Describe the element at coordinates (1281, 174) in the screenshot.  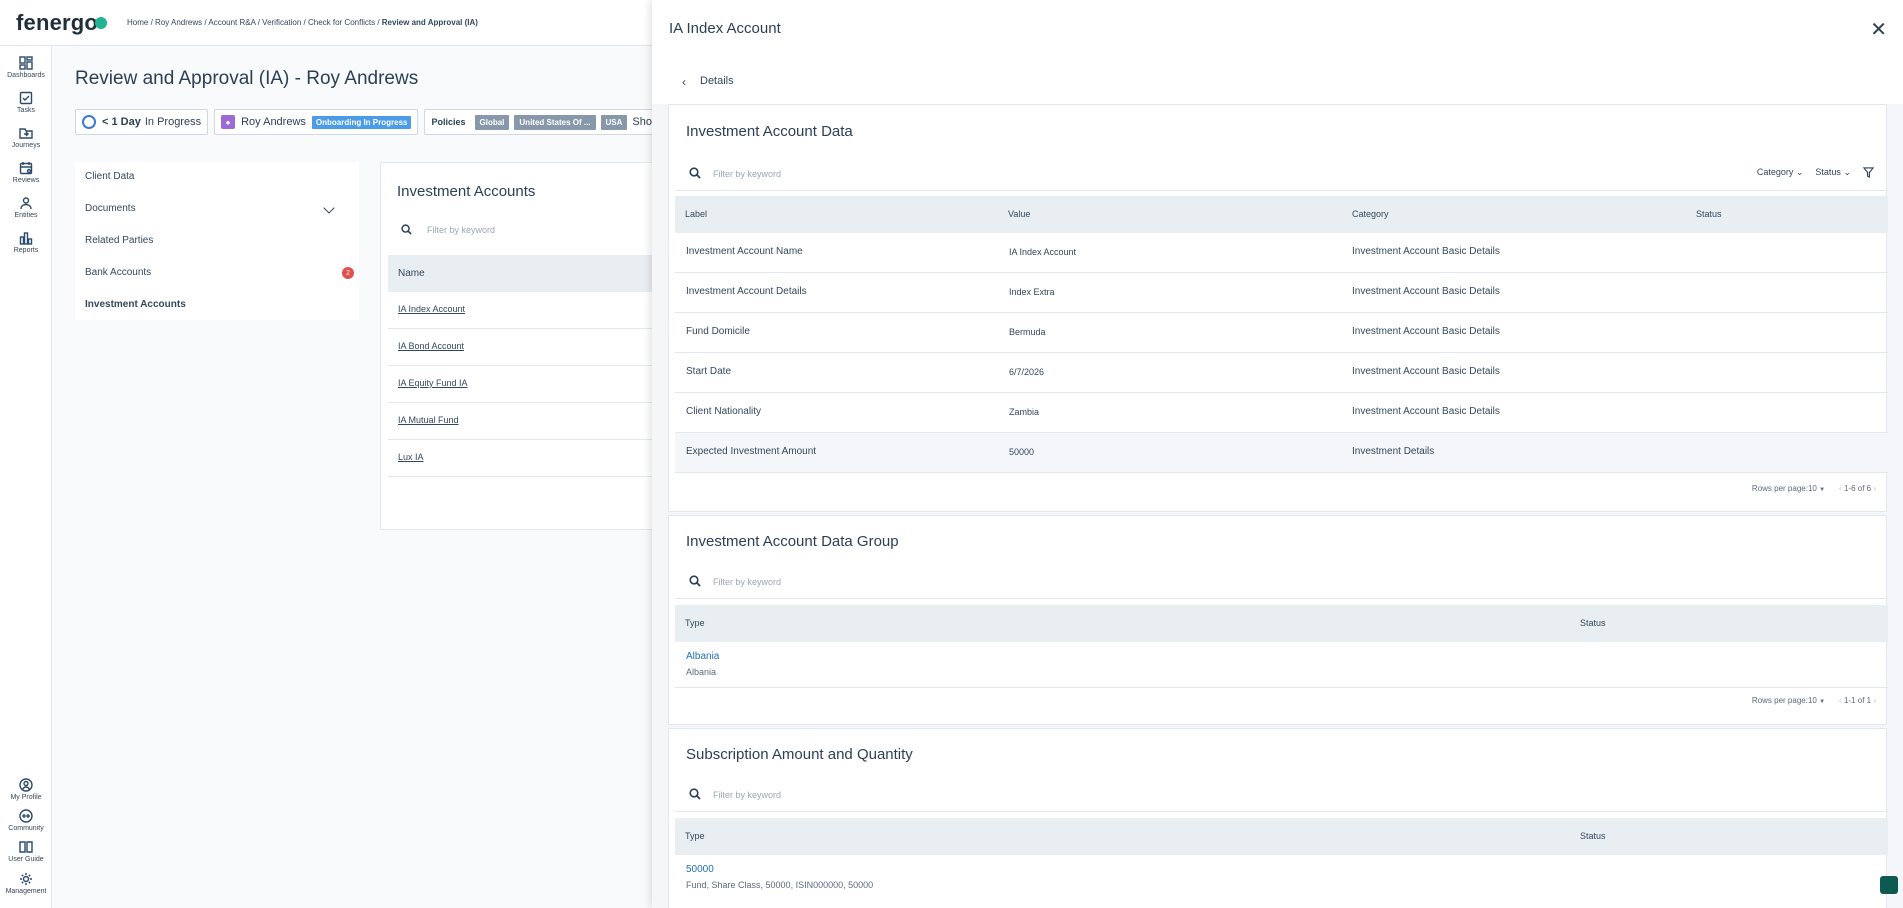
I see `search-input: Filter by keyword Category ⌄ Status ⌄` at that location.